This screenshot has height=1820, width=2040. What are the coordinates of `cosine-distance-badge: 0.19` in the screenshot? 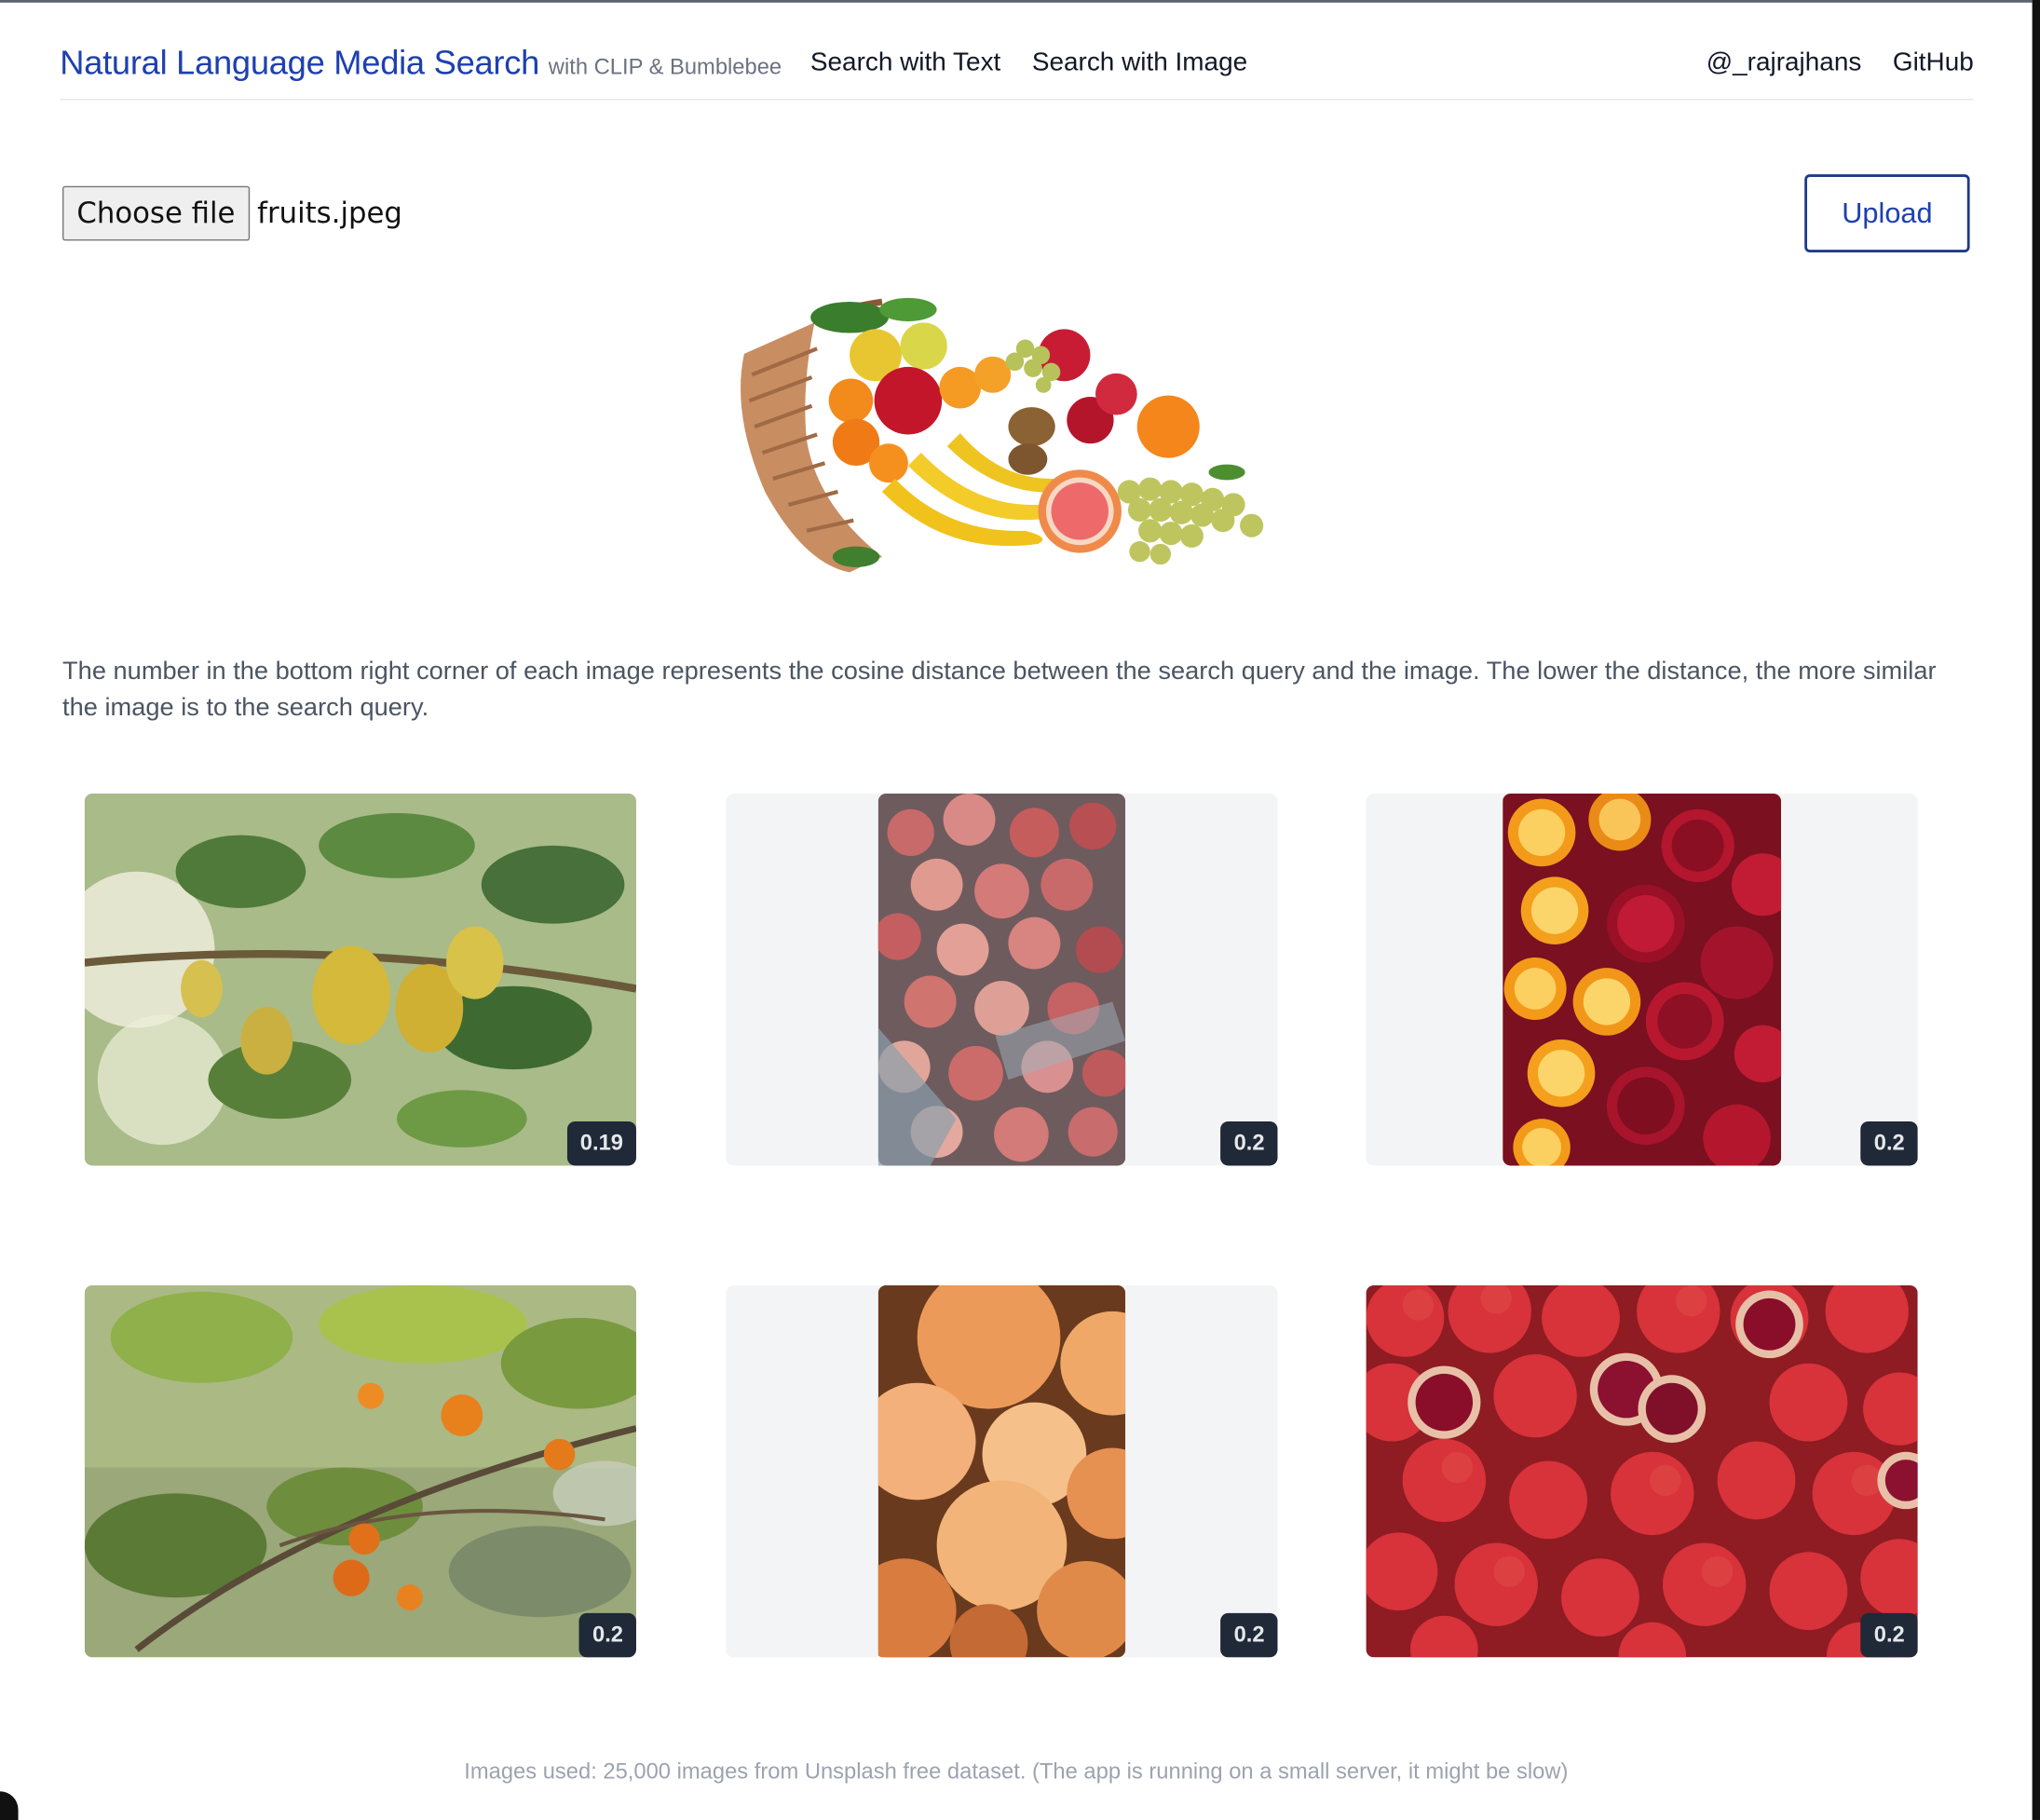 It's located at (601, 1143).